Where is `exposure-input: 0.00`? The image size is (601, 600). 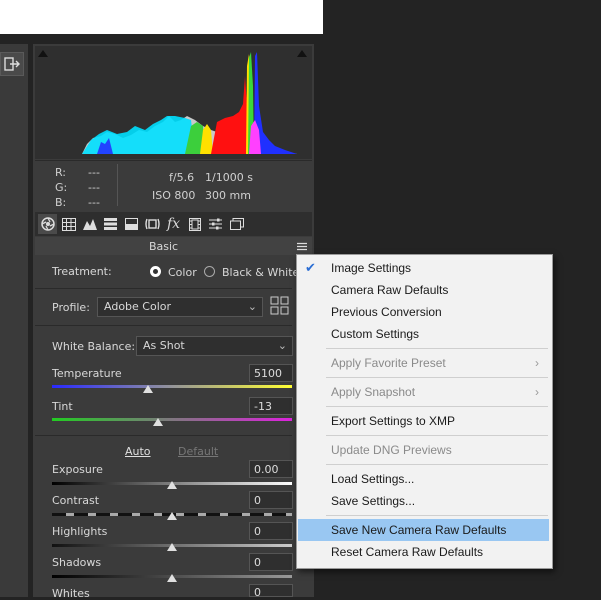
exposure-input: 0.00 is located at coordinates (271, 469).